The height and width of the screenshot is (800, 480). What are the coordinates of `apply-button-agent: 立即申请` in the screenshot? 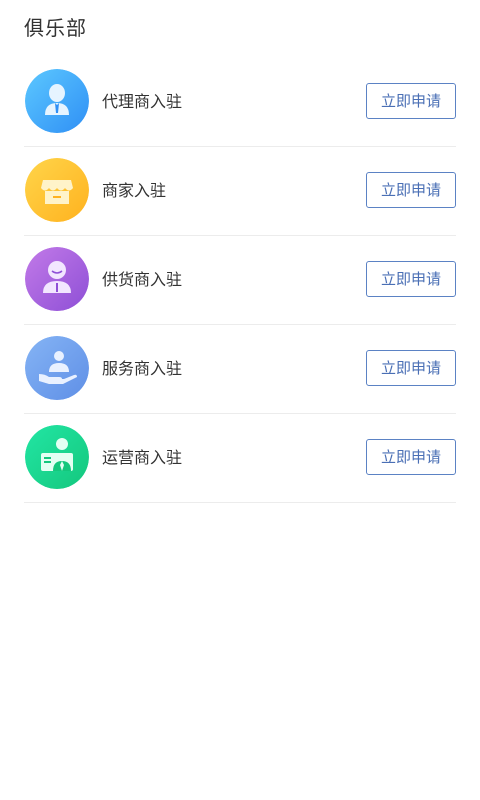 It's located at (411, 101).